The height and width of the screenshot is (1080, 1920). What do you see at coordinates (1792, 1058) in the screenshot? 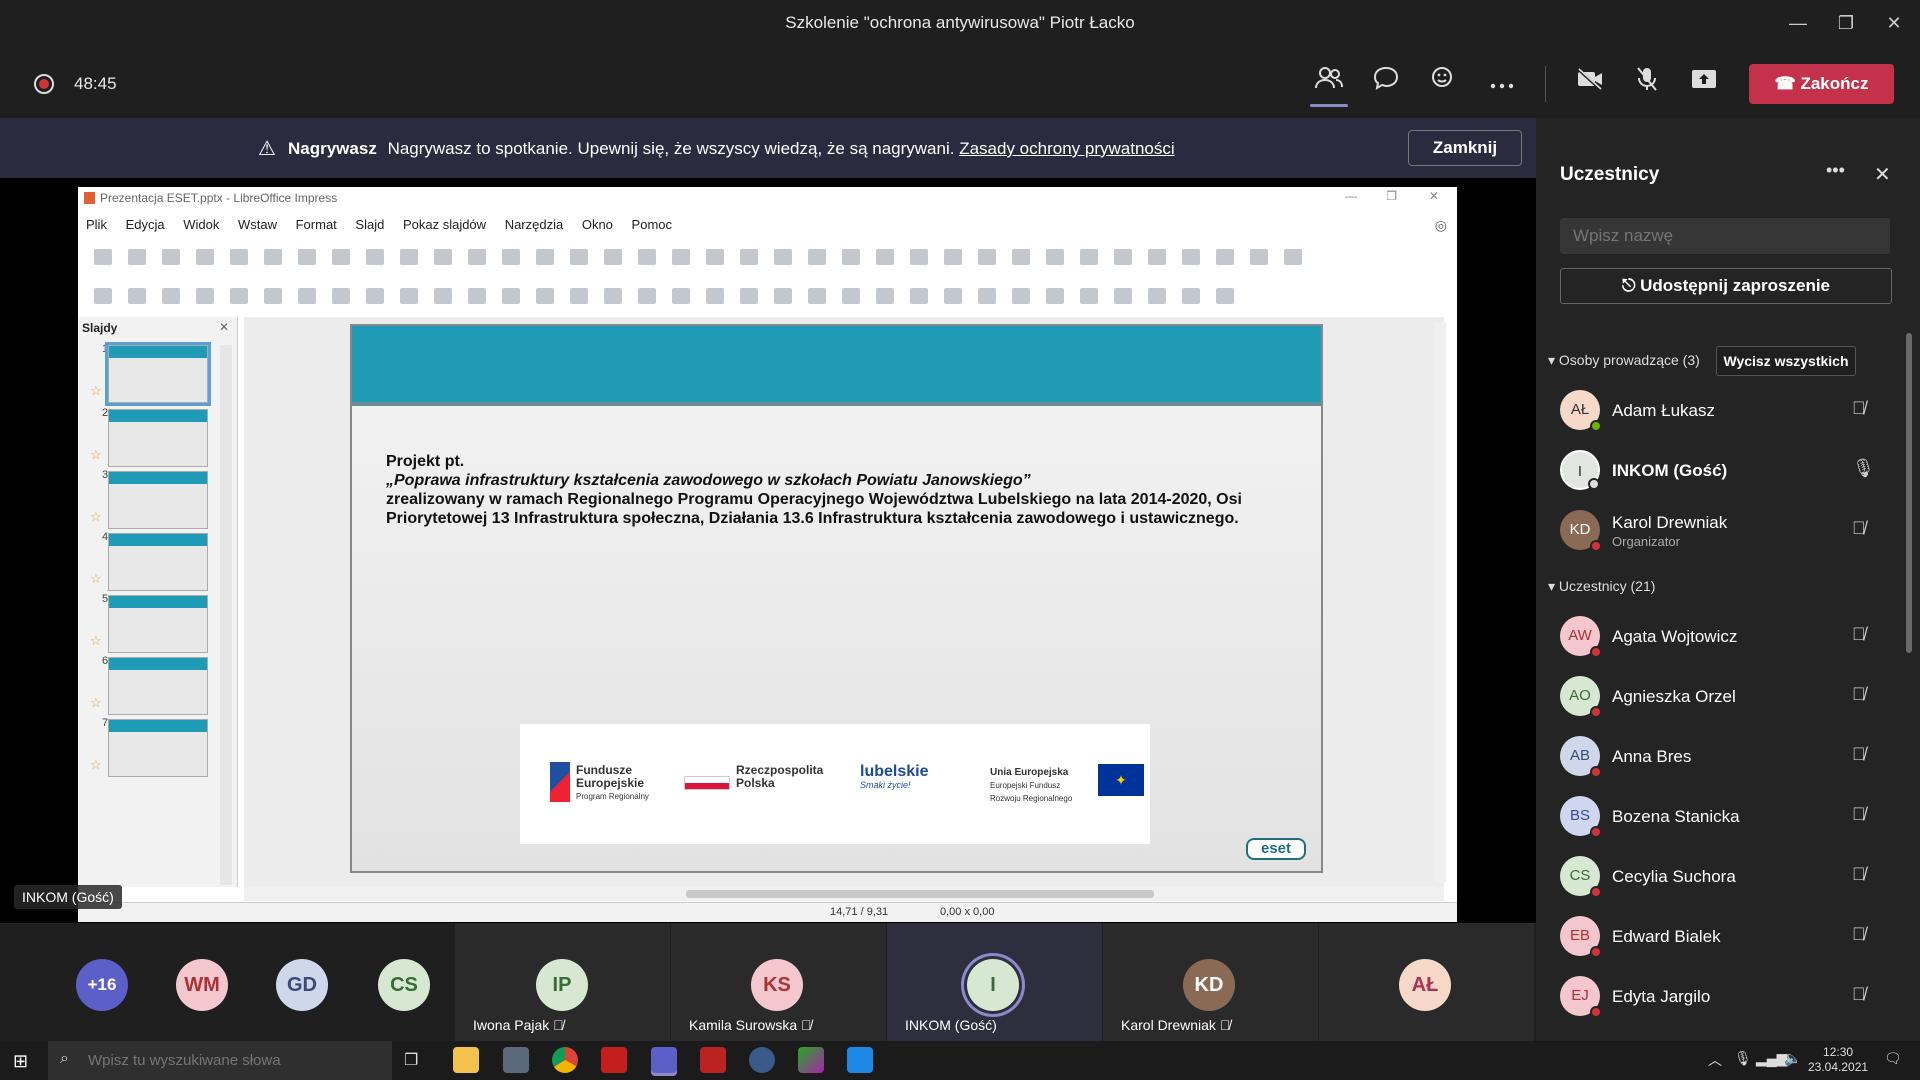
I see `volume-icon: 🔈` at bounding box center [1792, 1058].